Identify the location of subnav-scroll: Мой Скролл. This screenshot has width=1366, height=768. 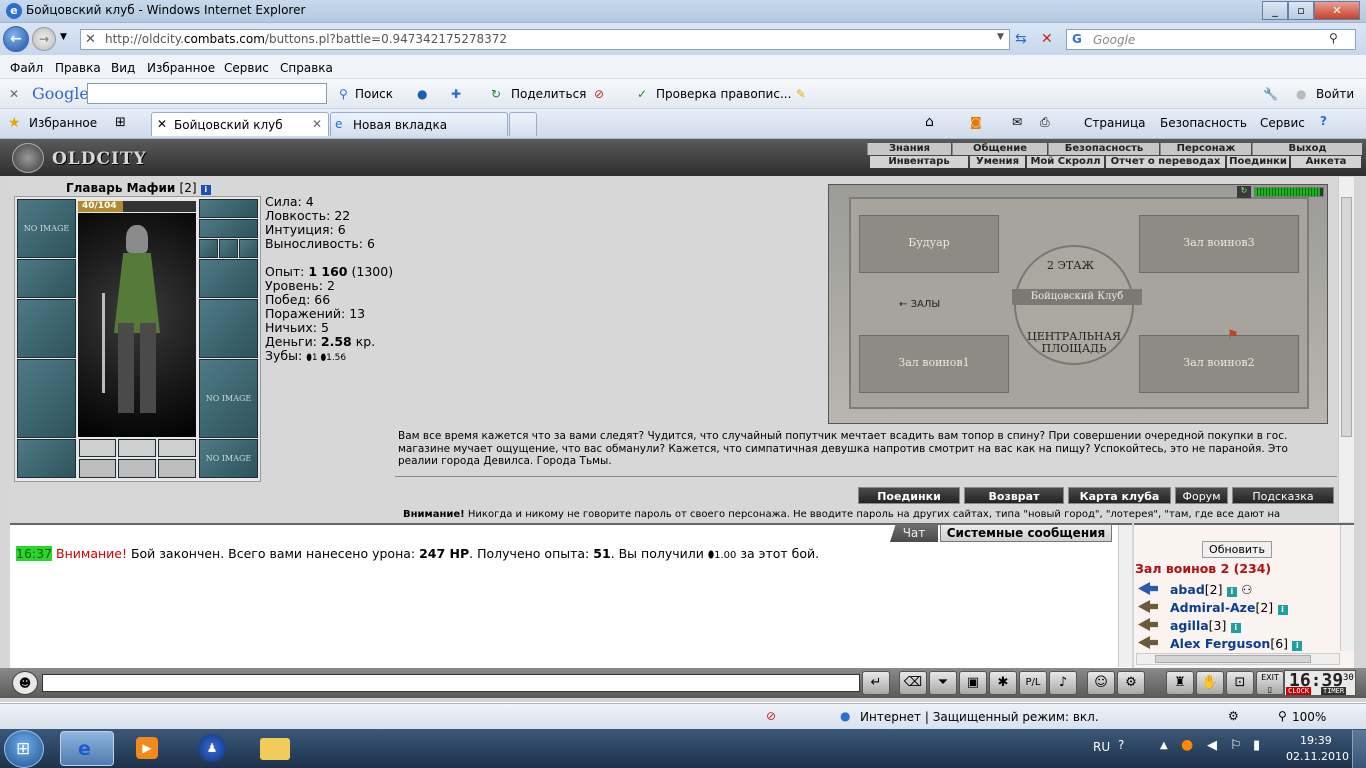
(1065, 162).